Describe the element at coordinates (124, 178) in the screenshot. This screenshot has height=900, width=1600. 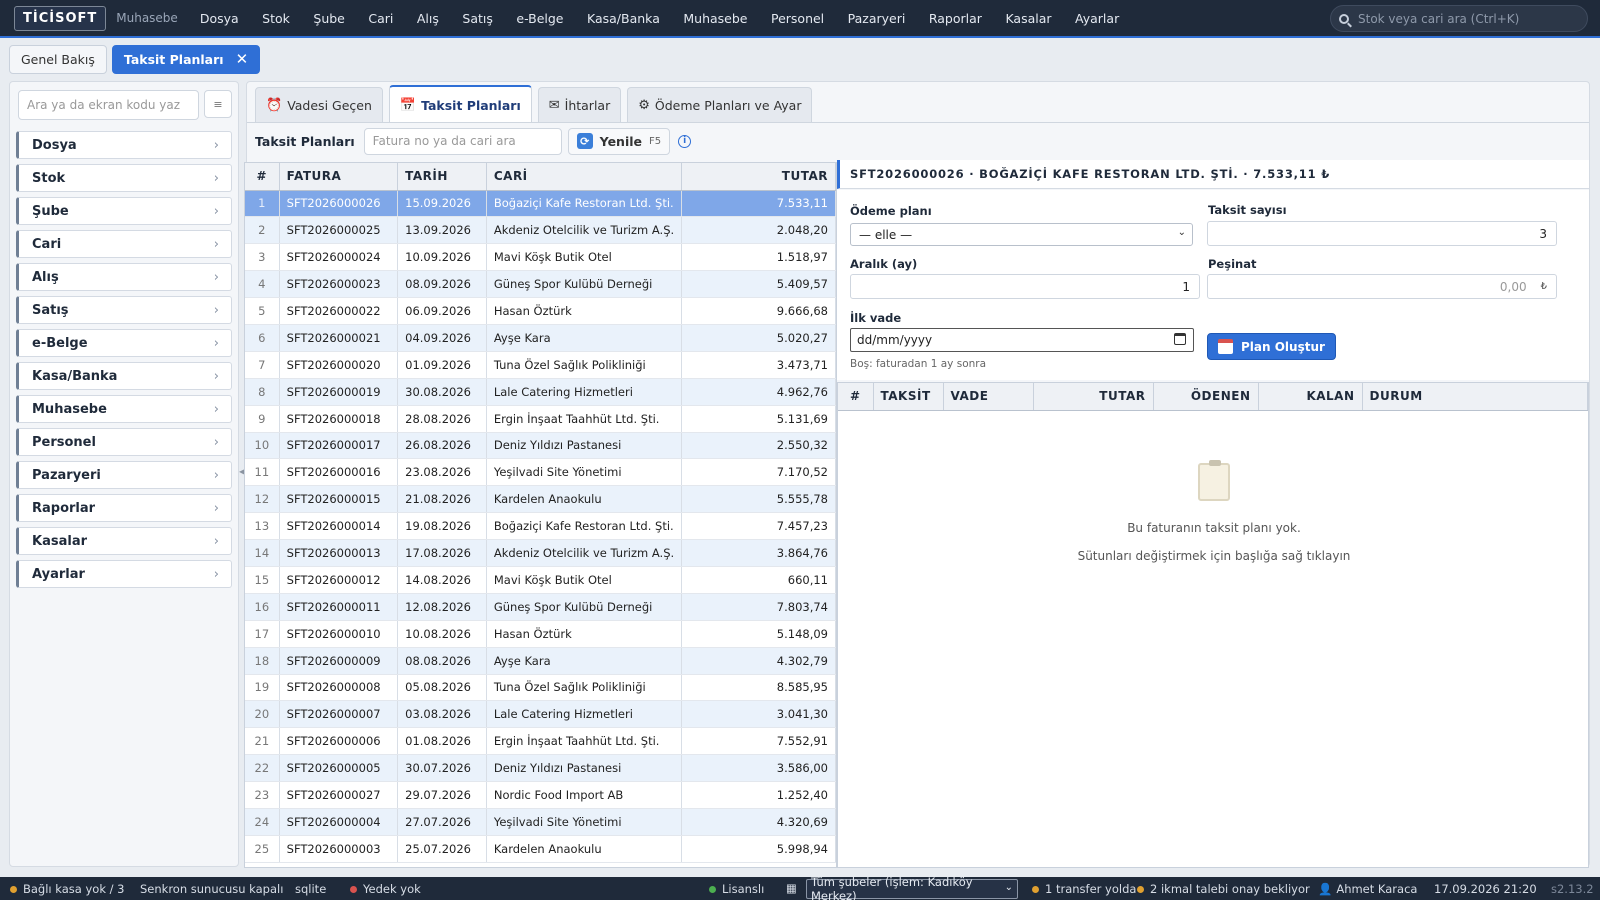
I see `sidebar-item-stok: Stok ›` at that location.